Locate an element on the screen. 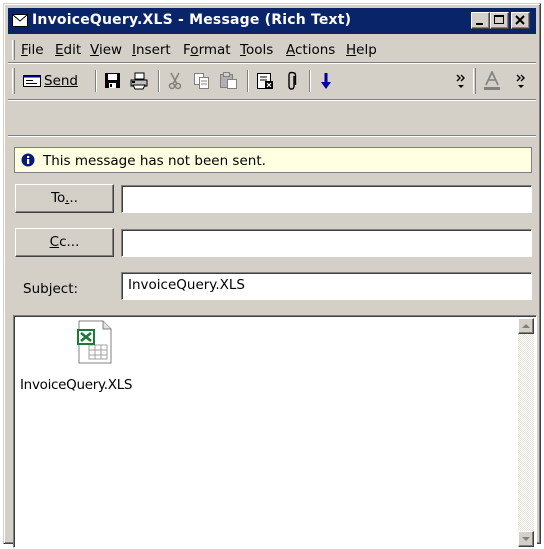 The width and height of the screenshot is (544, 549). toolbar: Send is located at coordinates (272, 81).